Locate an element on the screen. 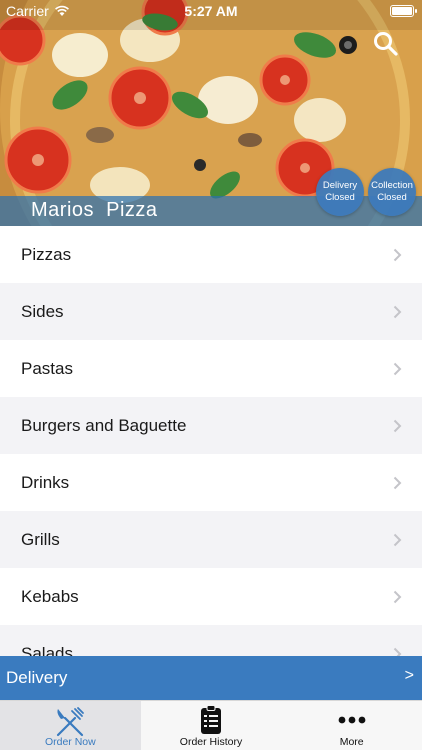 This screenshot has width=422, height=750. status-bar: Carrier 5:27 AM is located at coordinates (211, 11).